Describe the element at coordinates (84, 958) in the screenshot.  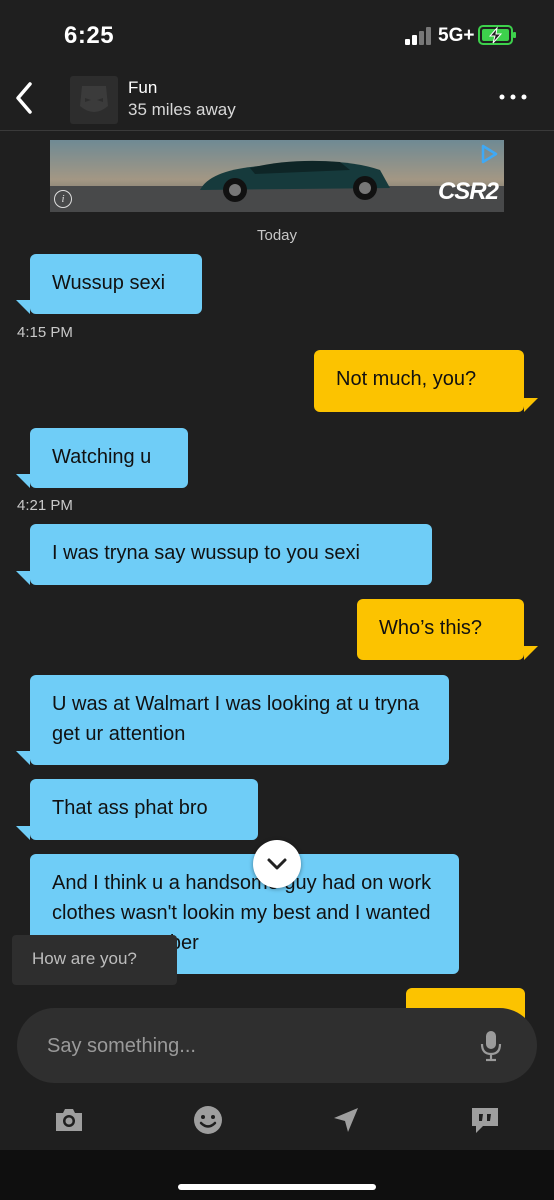
I see `suggested-reply-label: How are you?` at that location.